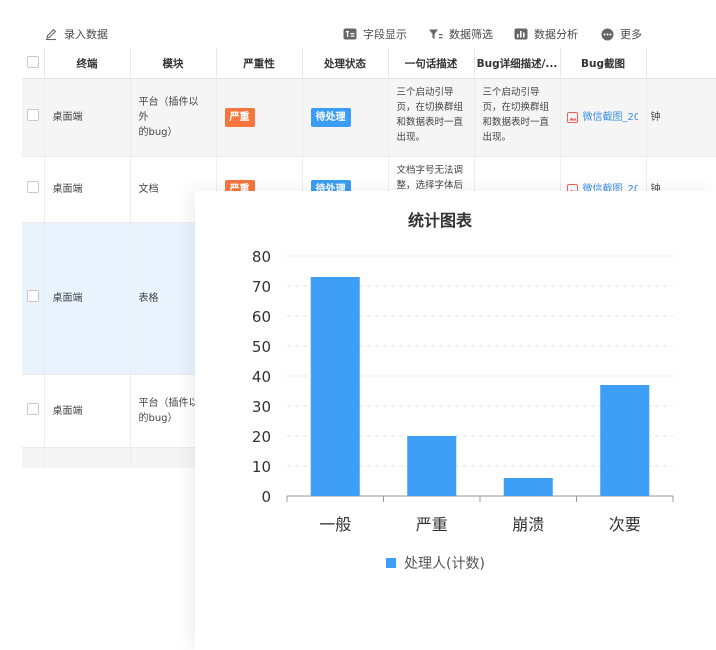 This screenshot has width=716, height=650. I want to click on pencil-icon, so click(51, 34).